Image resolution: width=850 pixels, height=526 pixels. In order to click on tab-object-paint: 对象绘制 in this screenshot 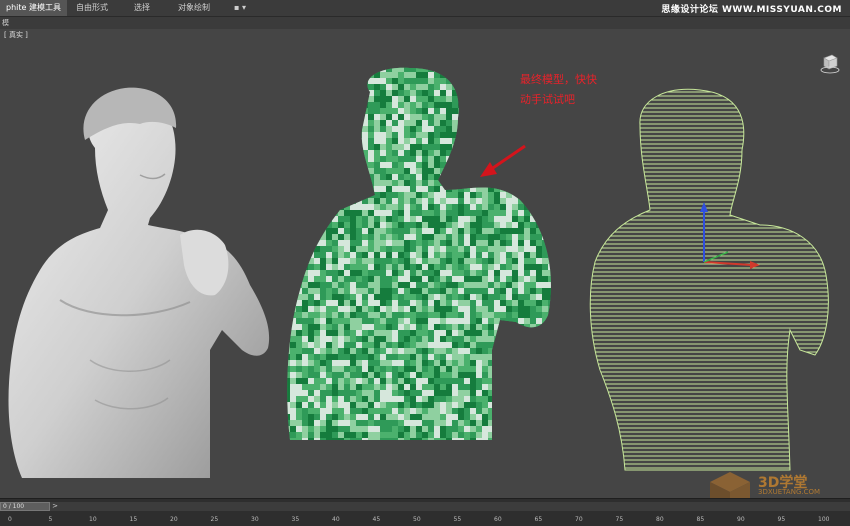, I will do `click(194, 8)`.